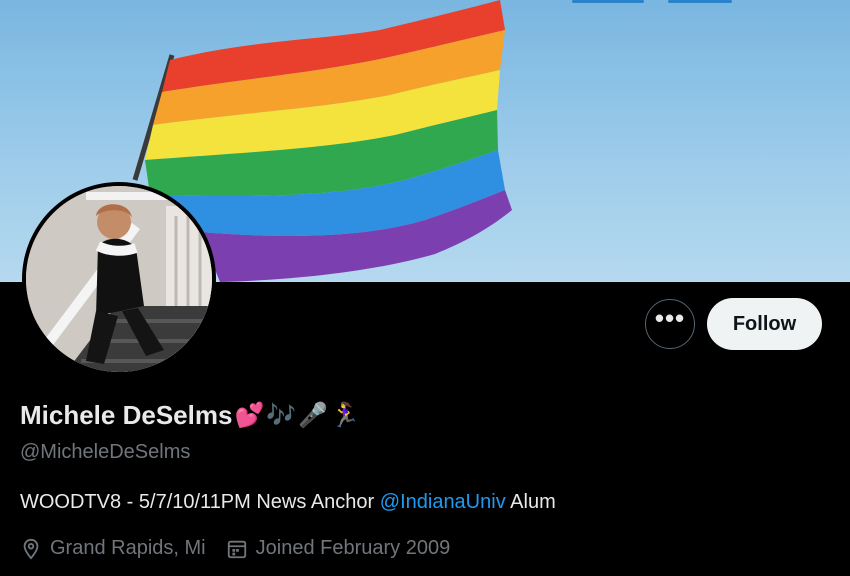 The image size is (850, 576). I want to click on display-name-row: Michele DeSelms 💕 🎶 🎤 🏃‍♀️, so click(190, 415).